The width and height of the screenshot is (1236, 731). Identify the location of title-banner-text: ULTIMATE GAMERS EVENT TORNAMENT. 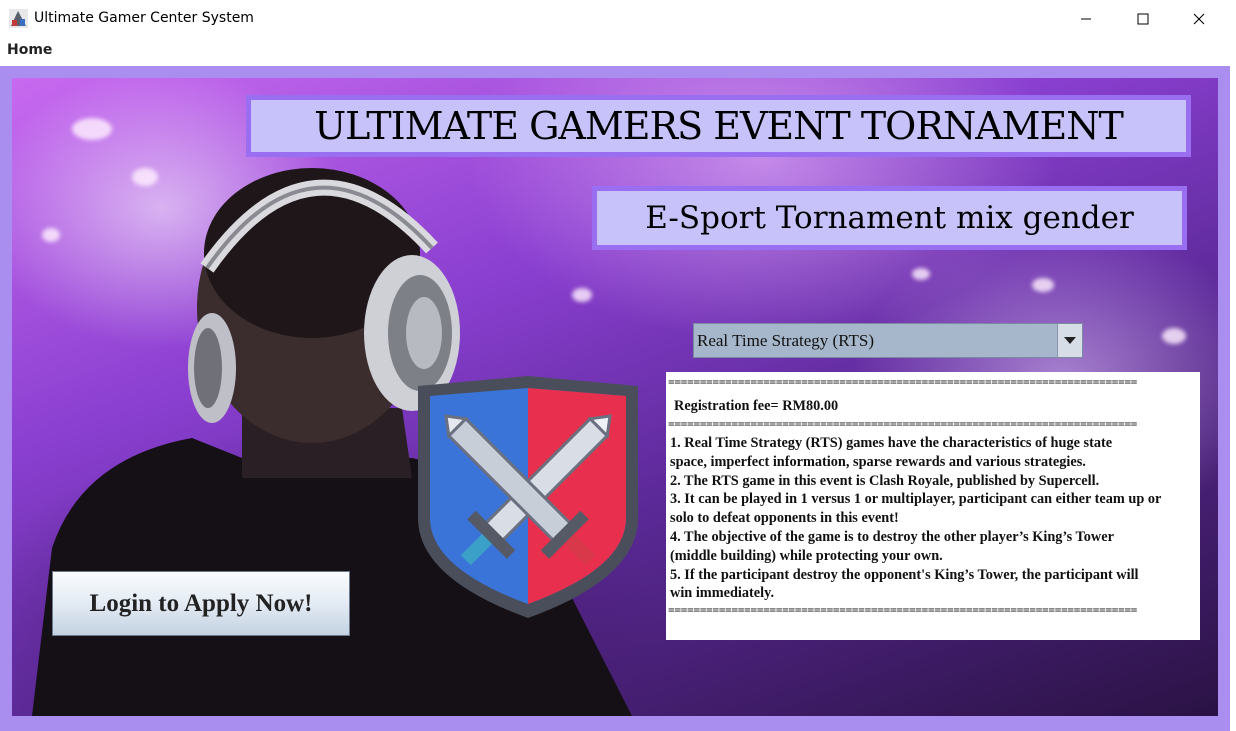
(719, 126).